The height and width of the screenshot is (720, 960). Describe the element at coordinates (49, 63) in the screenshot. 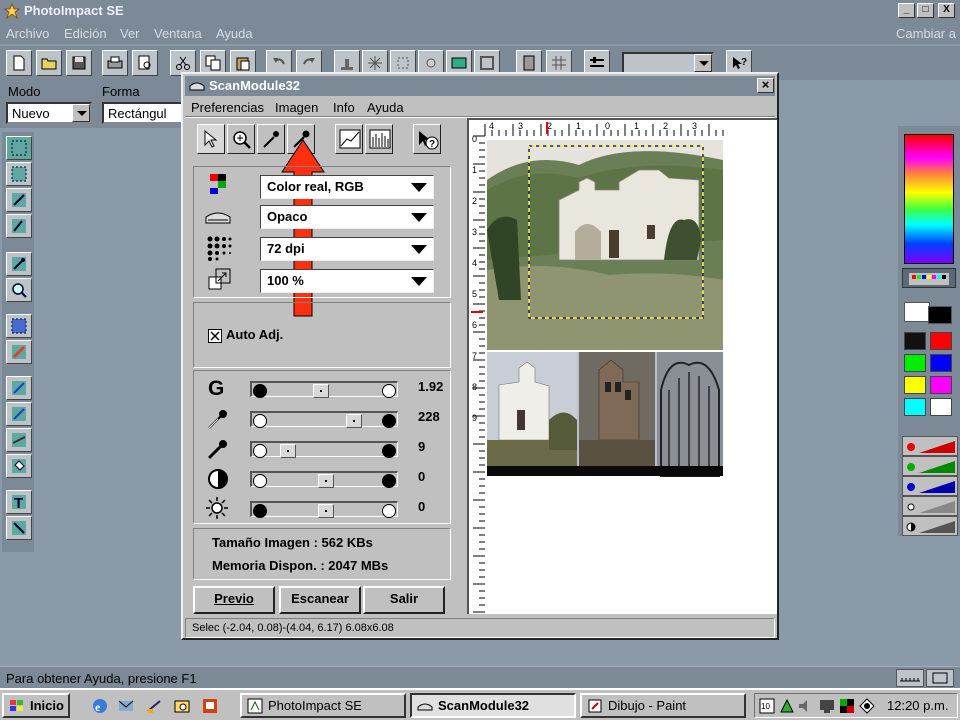

I see `open-file-button` at that location.